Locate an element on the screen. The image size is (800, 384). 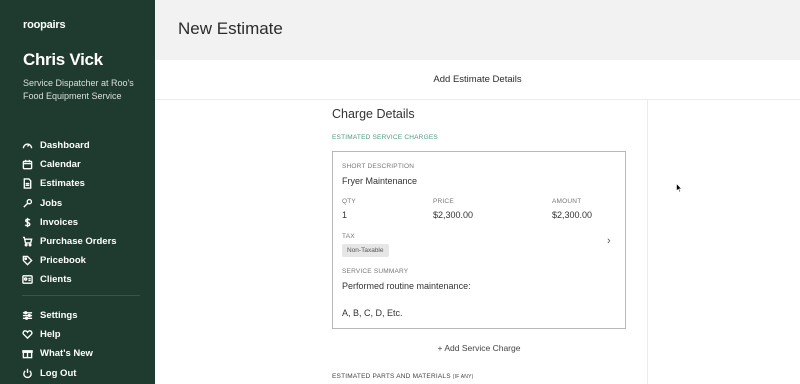
card-header: Add Estimate Details is located at coordinates (477, 80).